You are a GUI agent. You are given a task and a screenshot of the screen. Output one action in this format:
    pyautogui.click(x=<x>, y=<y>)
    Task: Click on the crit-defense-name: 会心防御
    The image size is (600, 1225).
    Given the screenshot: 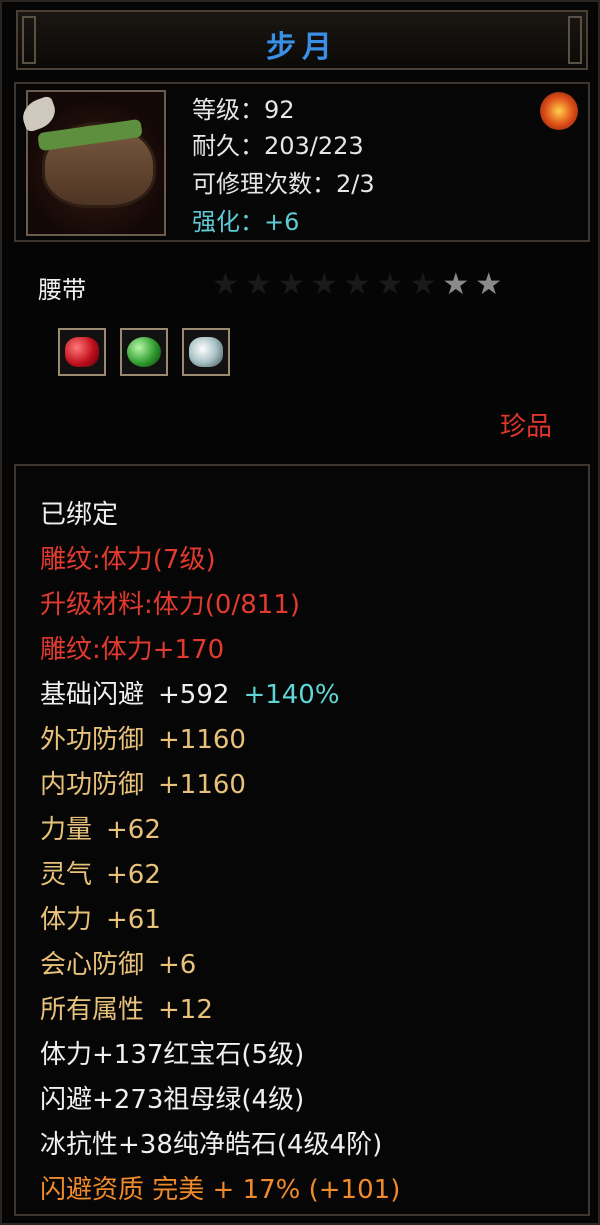 What is the action you would take?
    pyautogui.click(x=92, y=965)
    